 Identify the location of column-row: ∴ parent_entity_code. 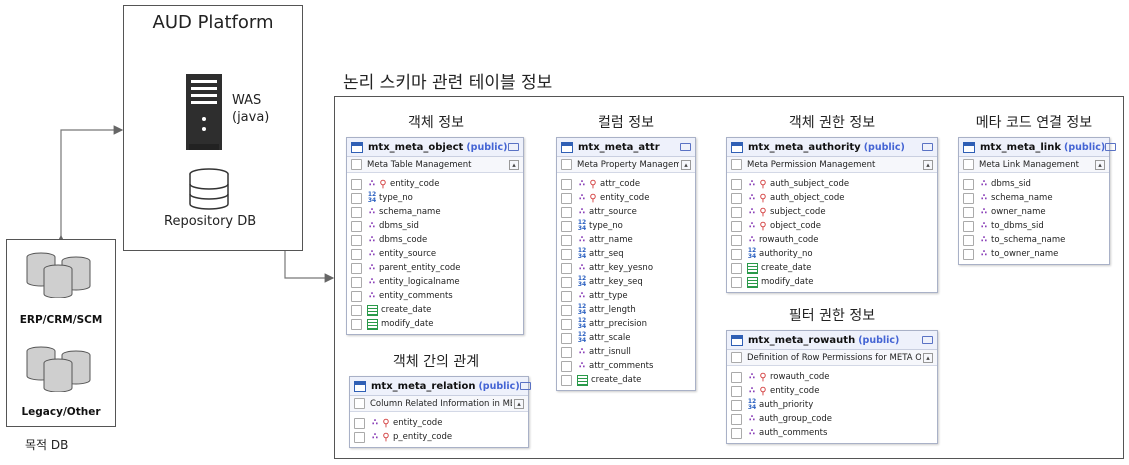
(435, 268).